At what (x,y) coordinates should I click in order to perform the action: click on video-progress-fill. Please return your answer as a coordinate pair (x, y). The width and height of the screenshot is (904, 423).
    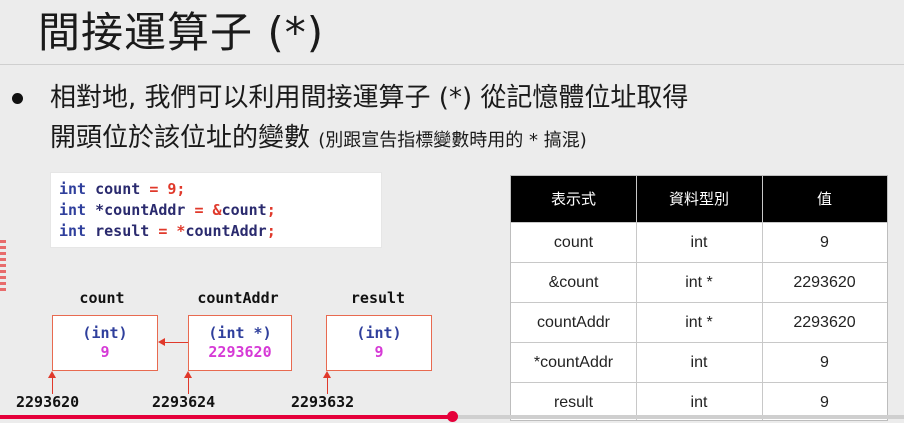
    Looking at the image, I should click on (226, 417).